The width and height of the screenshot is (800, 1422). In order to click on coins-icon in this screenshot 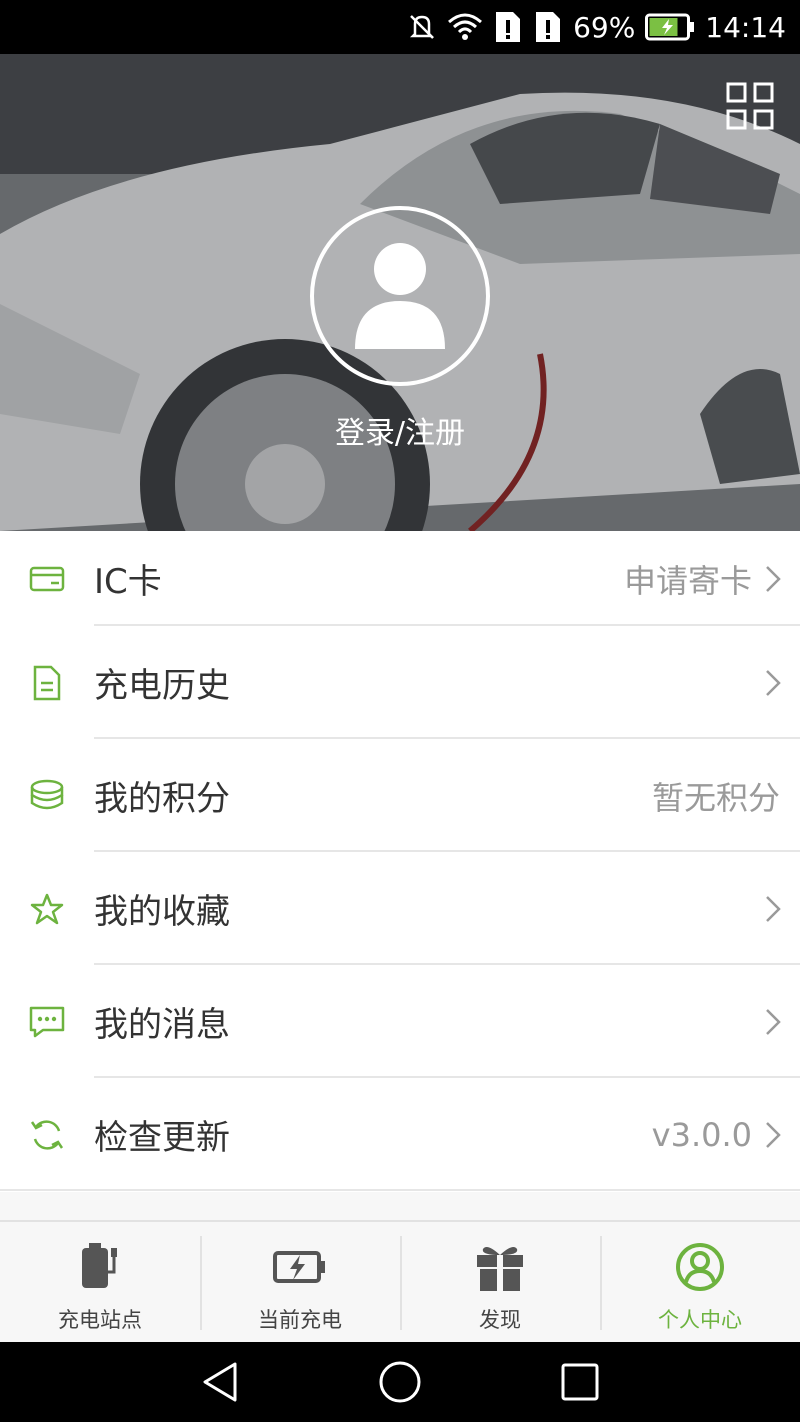, I will do `click(47, 796)`.